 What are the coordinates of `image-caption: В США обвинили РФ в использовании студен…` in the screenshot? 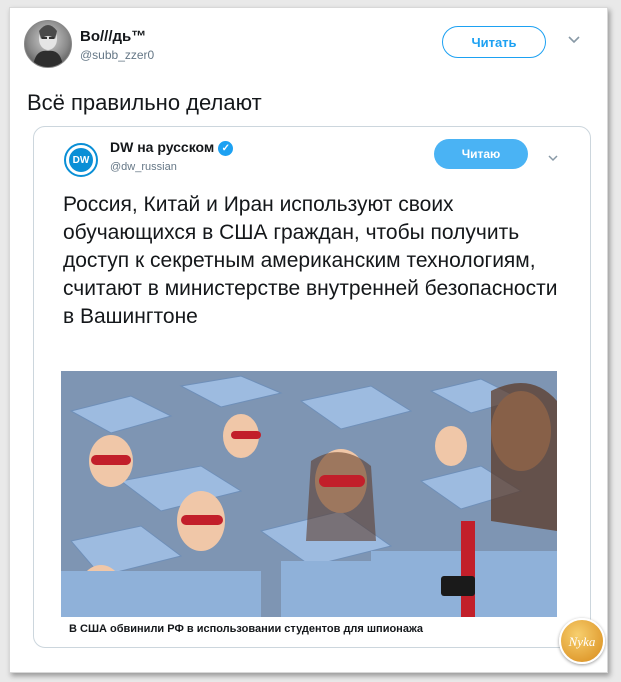 It's located at (309, 631).